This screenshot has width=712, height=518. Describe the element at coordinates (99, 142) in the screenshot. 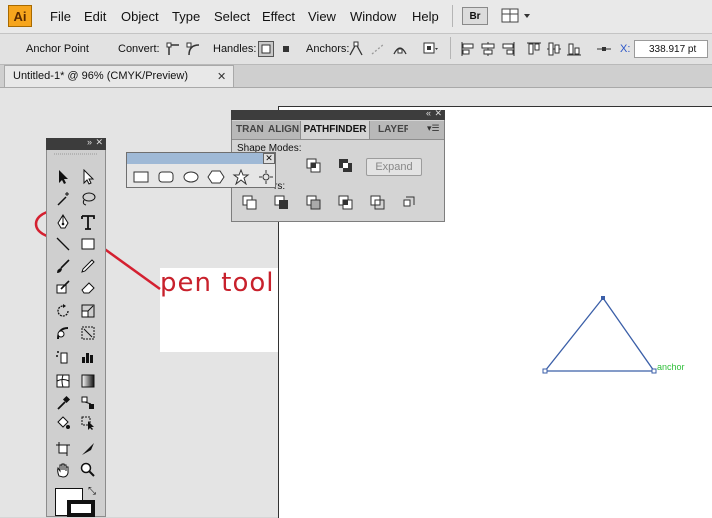

I see `close-icon: ✕` at that location.